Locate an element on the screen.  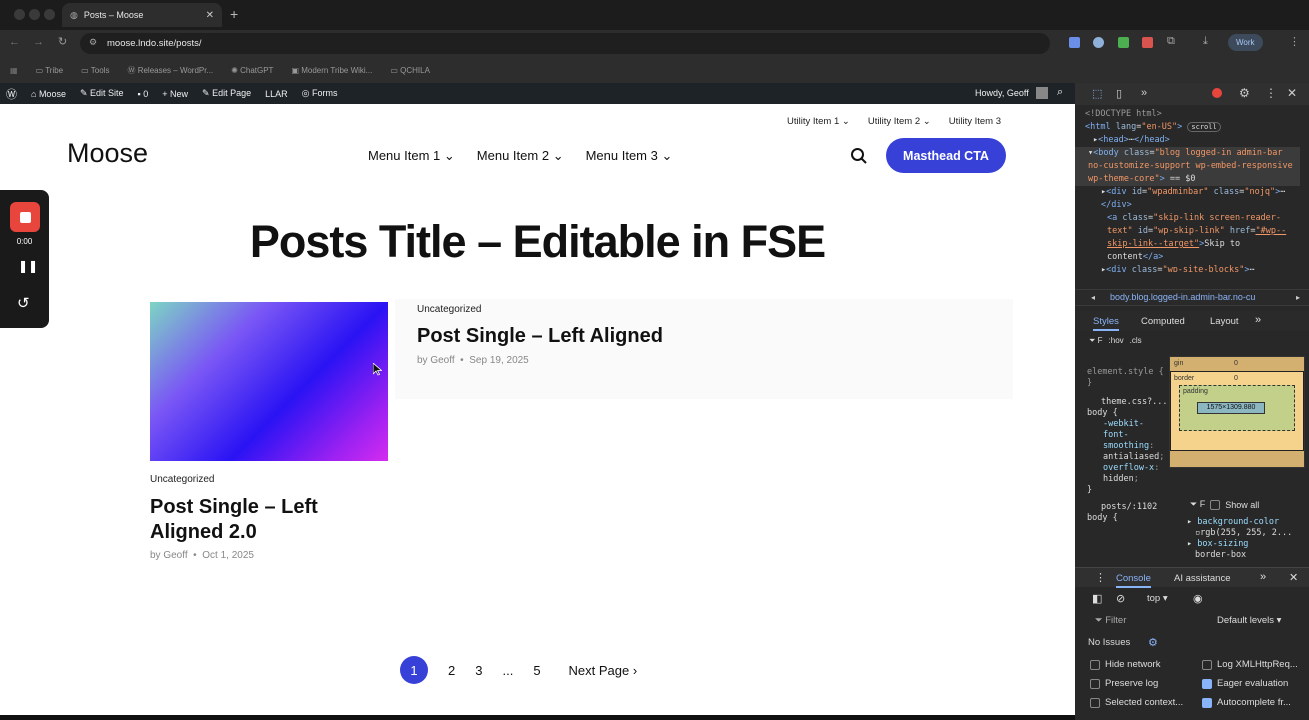
new-tab-icon: + is located at coordinates (234, 14).